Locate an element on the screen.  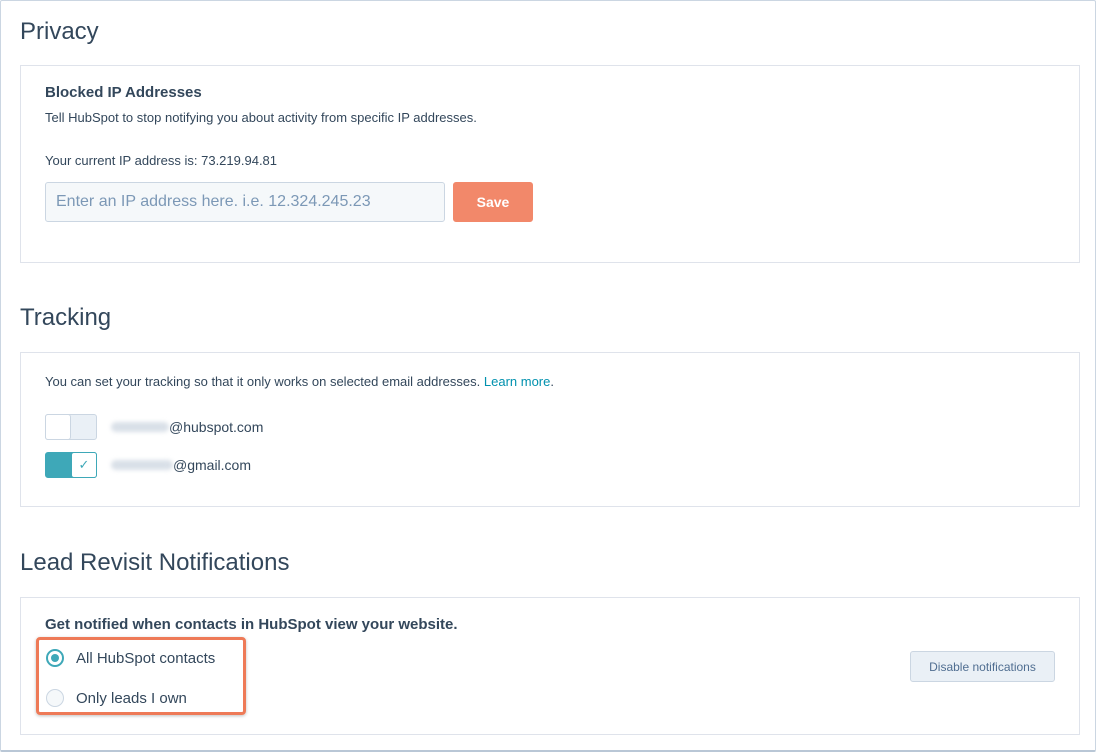
learn-more-link: Learn more is located at coordinates (517, 381).